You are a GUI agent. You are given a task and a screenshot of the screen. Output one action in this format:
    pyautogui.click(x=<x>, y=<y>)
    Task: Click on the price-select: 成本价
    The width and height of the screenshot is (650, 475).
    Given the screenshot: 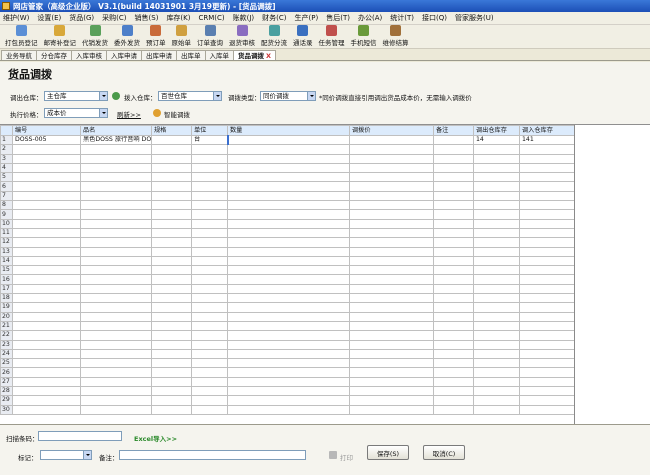 What is the action you would take?
    pyautogui.click(x=76, y=113)
    